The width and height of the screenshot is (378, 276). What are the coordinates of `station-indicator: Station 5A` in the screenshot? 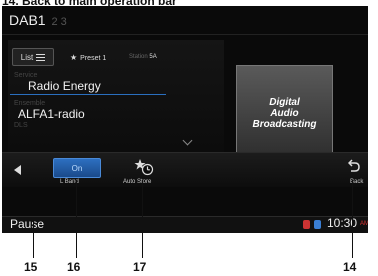 It's located at (143, 57).